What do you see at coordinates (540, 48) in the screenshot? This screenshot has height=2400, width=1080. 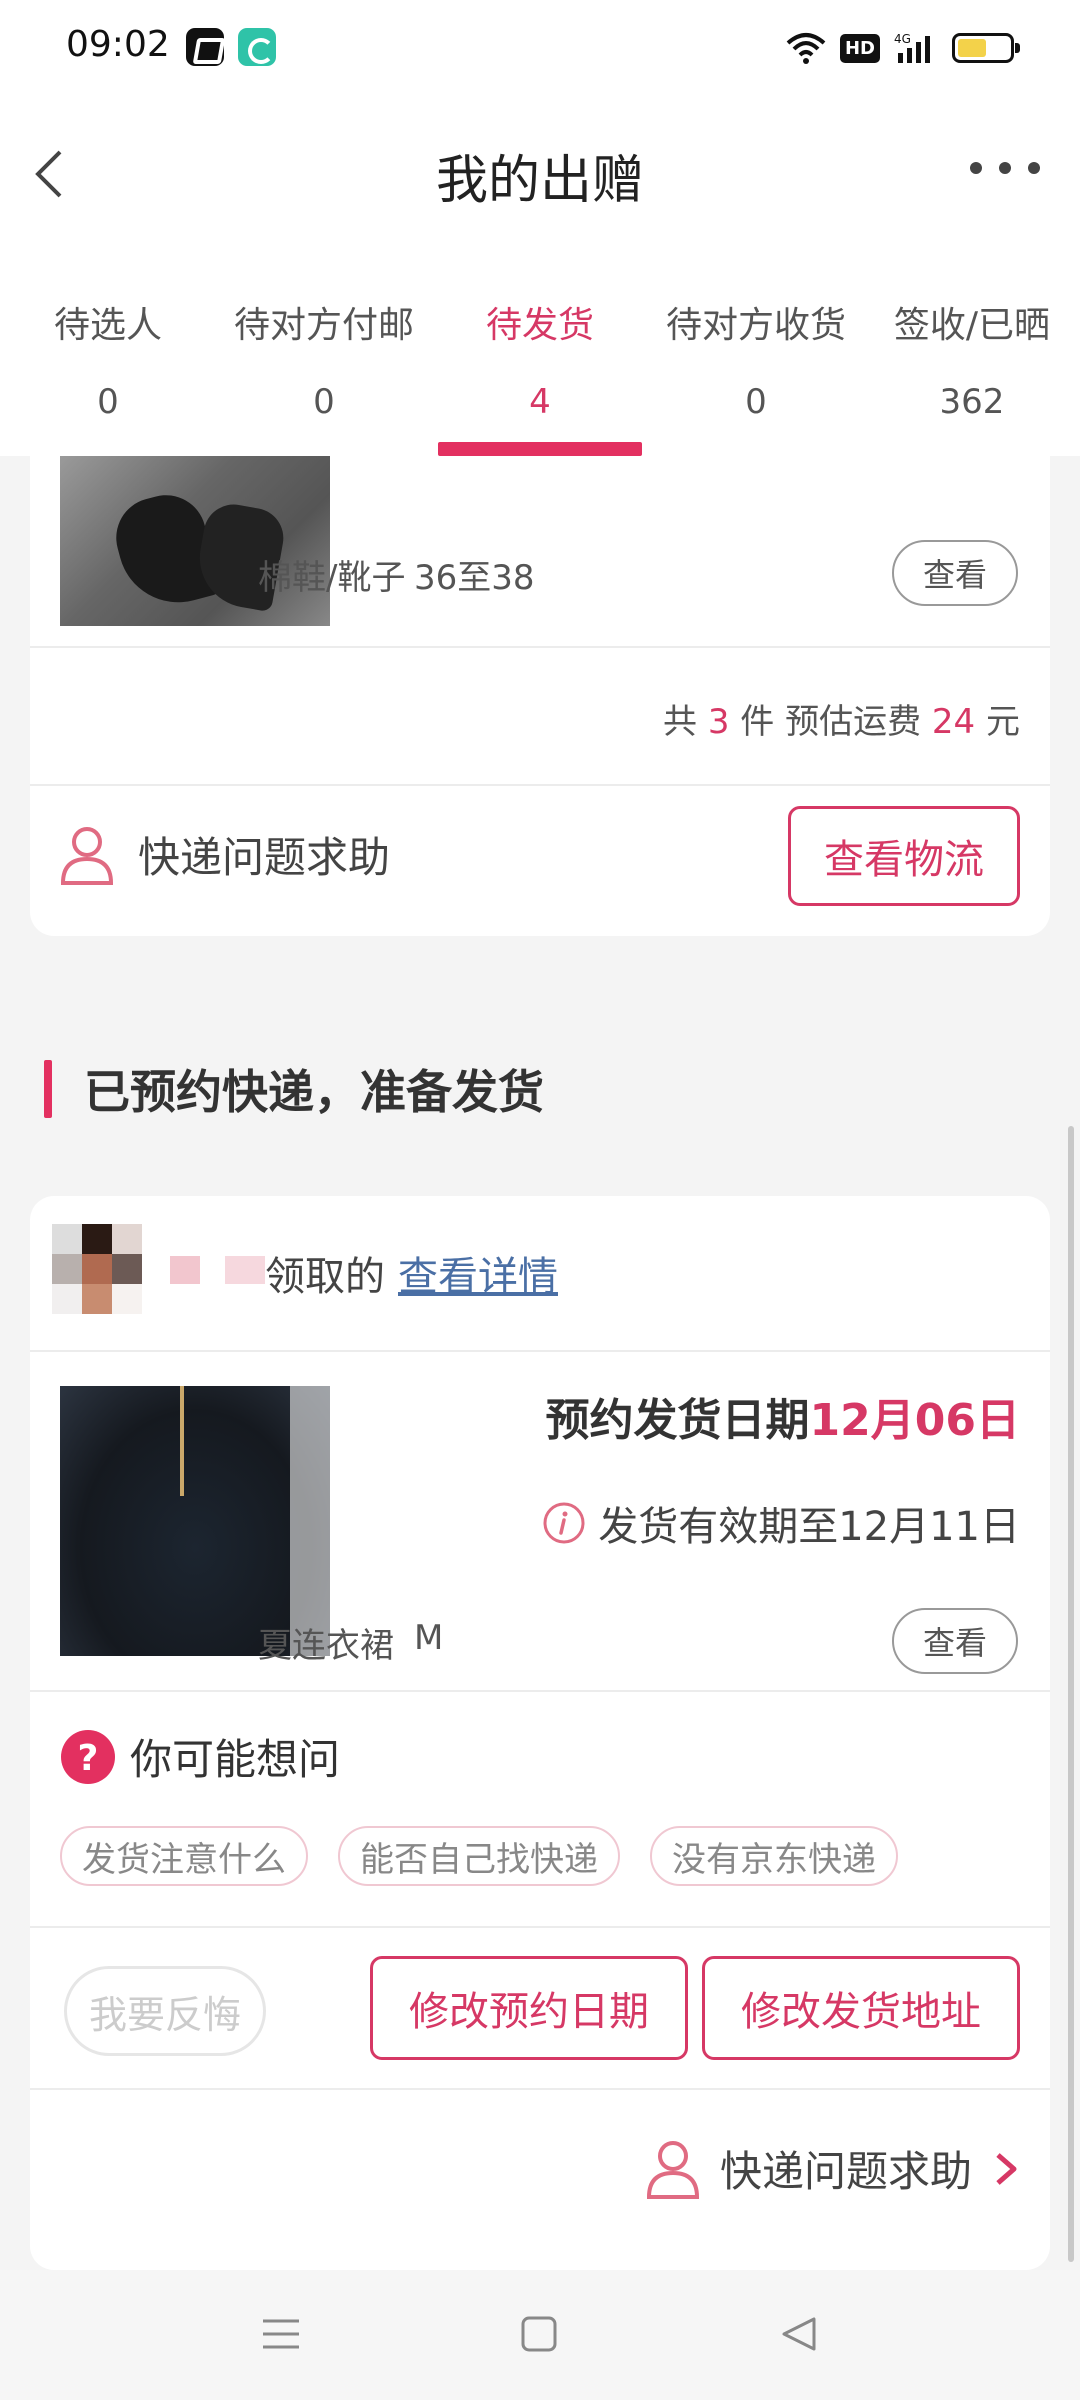 I see `status-bar: 09:02 HD 4G` at bounding box center [540, 48].